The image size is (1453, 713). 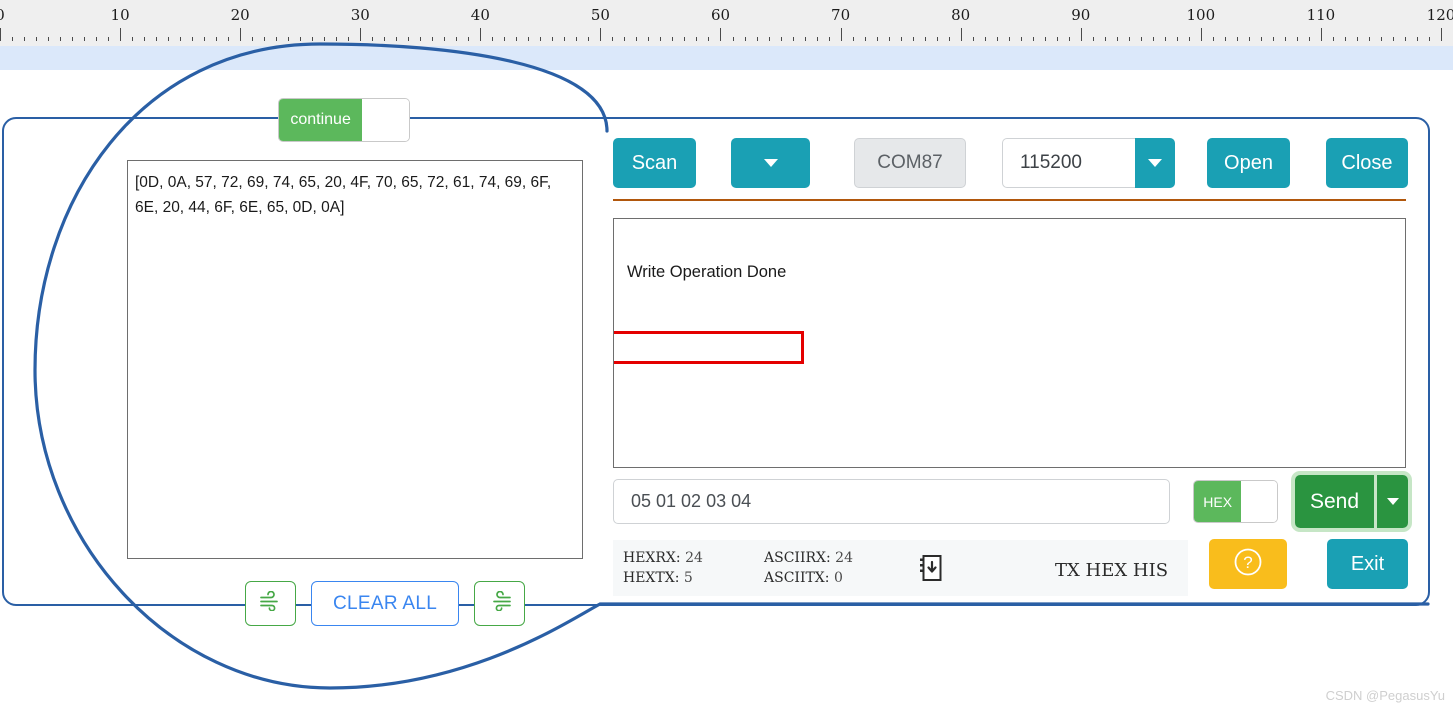 I want to click on send-dropdown-button, so click(x=1391, y=501).